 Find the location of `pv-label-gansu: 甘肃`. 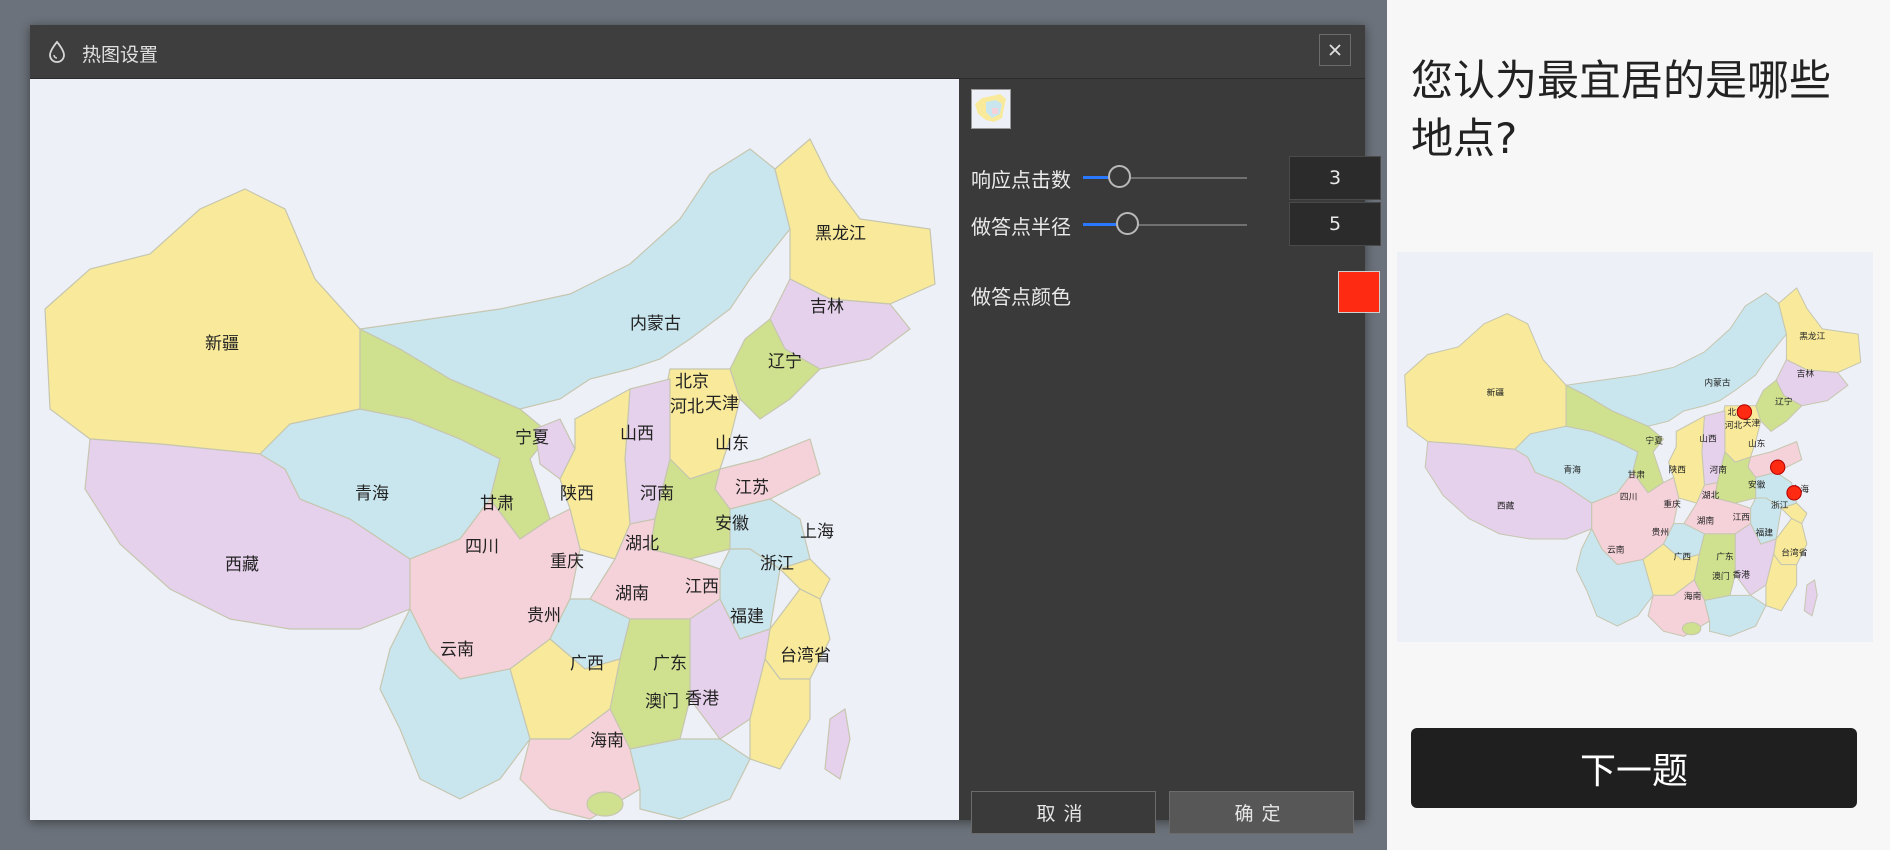

pv-label-gansu: 甘肃 is located at coordinates (1637, 474).